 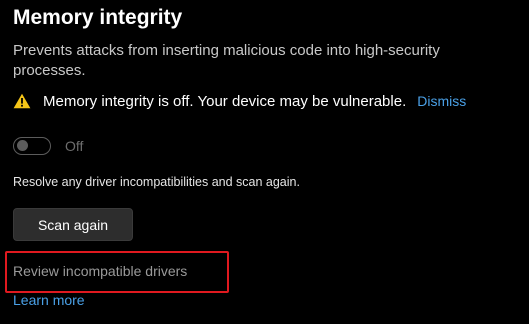 I want to click on memory-integrity-toggle-row: Off, so click(x=48, y=146).